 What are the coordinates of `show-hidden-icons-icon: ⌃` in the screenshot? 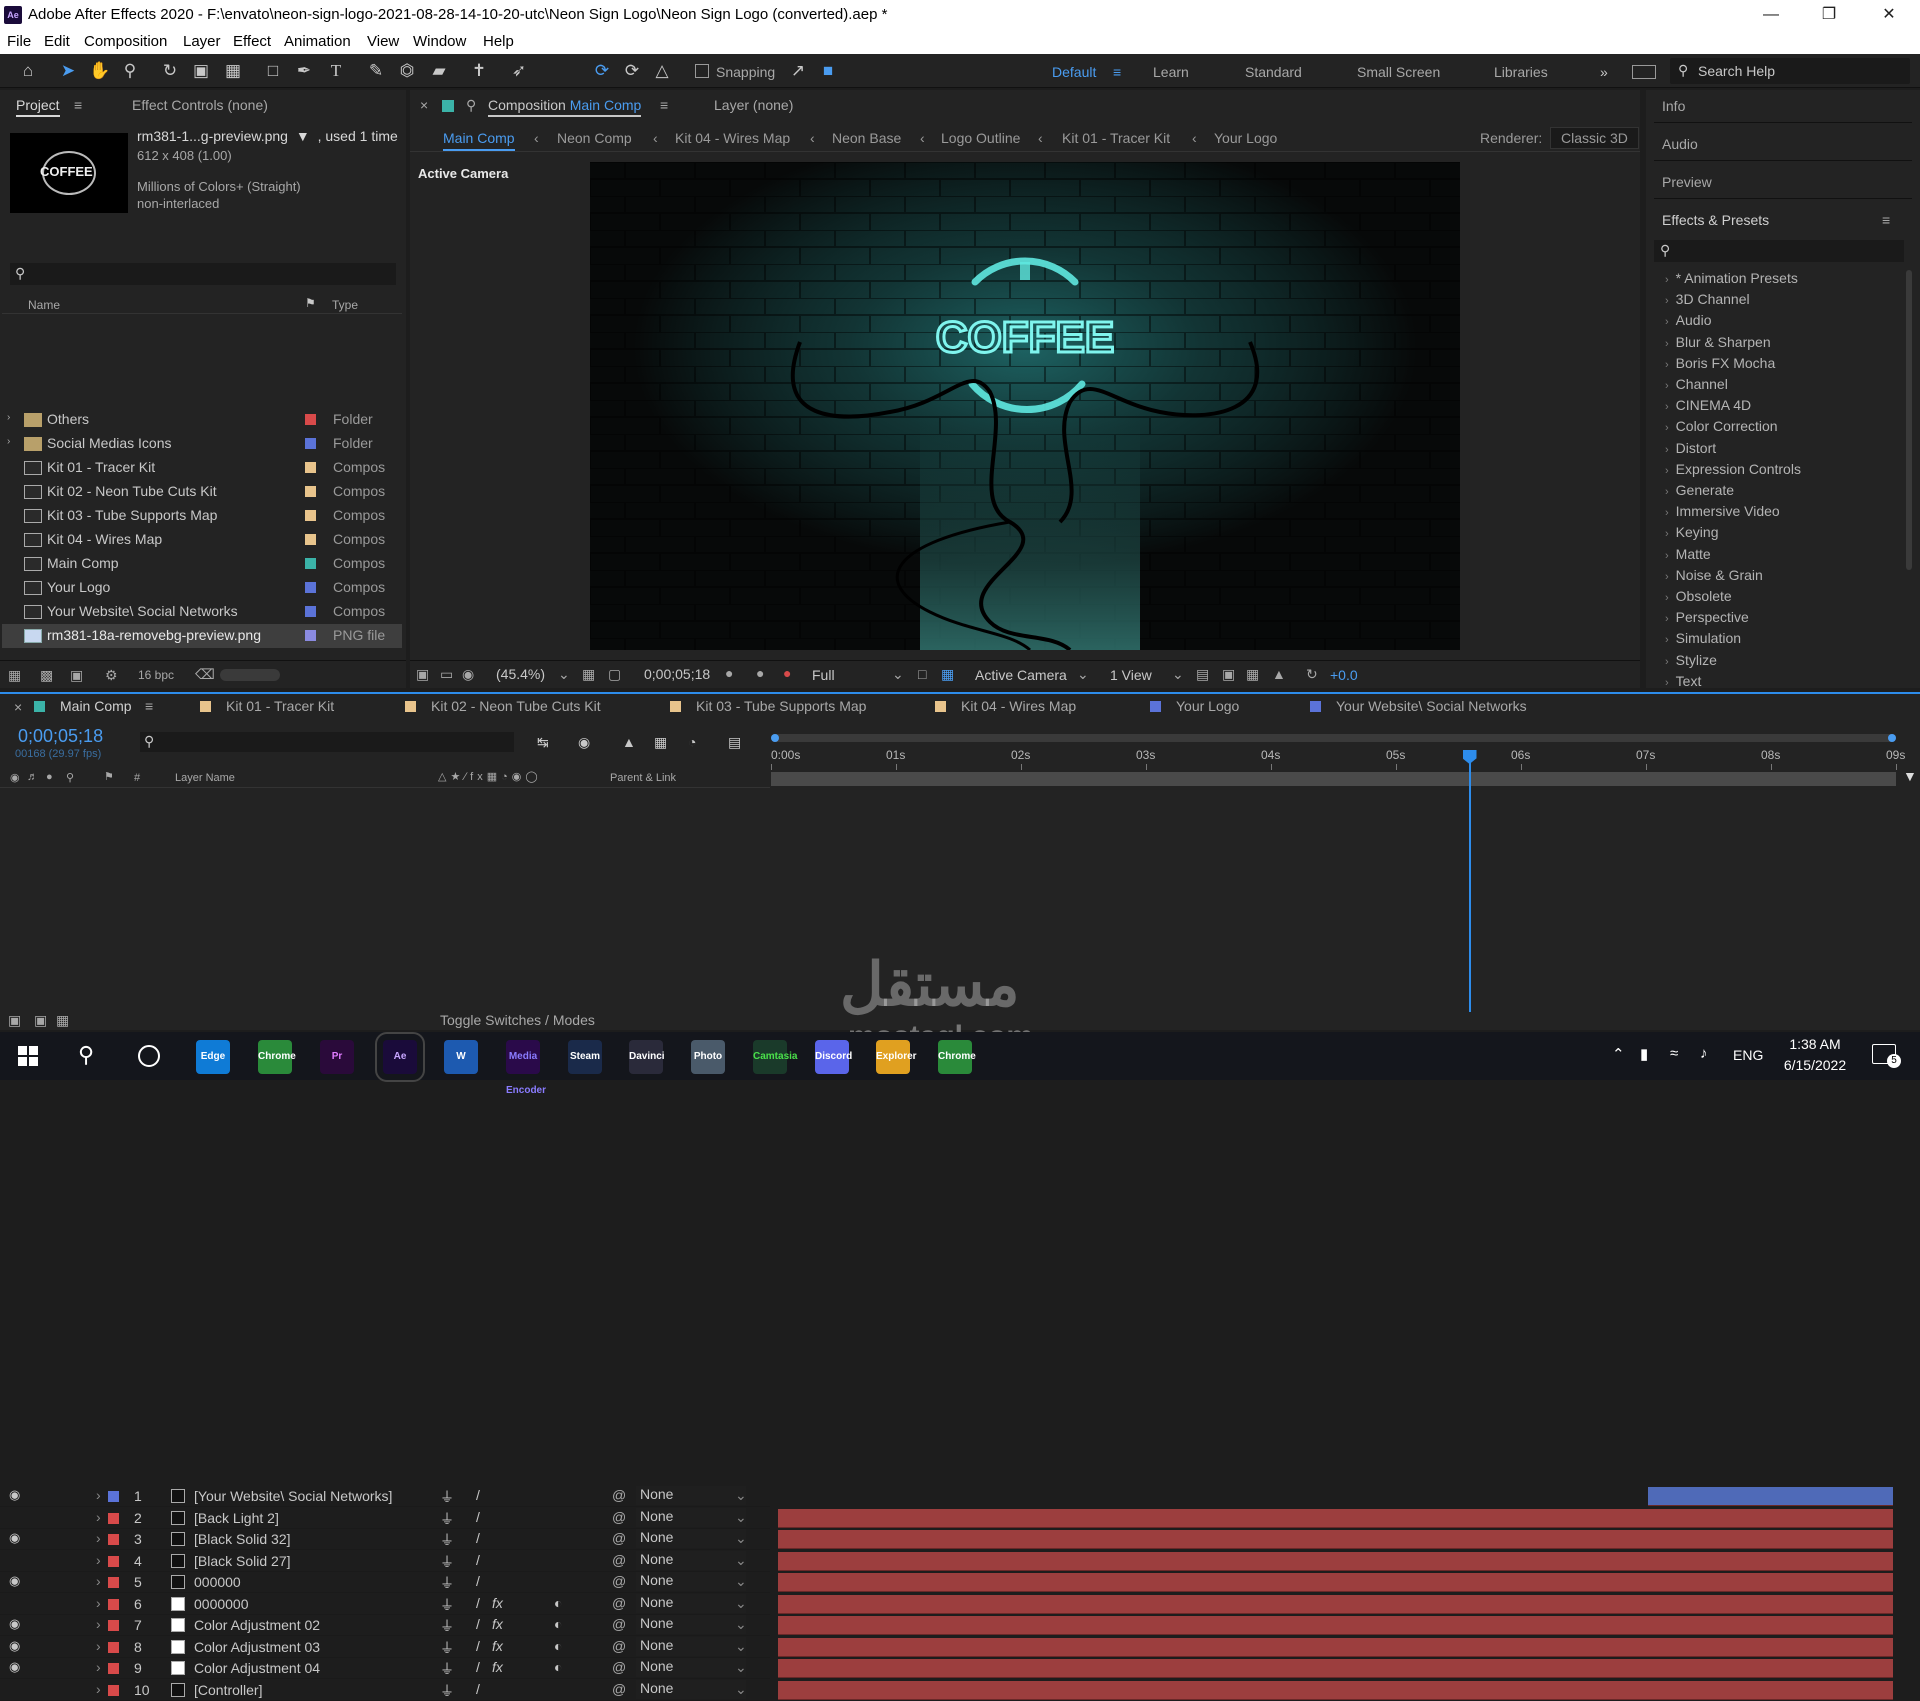 It's located at (1618, 1054).